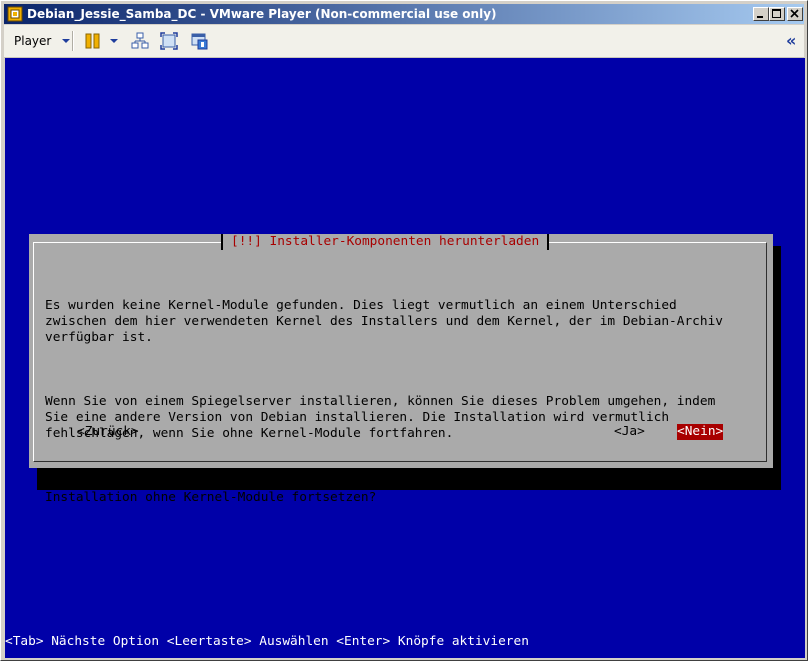 Image resolution: width=808 pixels, height=661 pixels. What do you see at coordinates (385, 242) in the screenshot?
I see `dialog-title: [!!] Installer-Komponenten herunterladen` at bounding box center [385, 242].